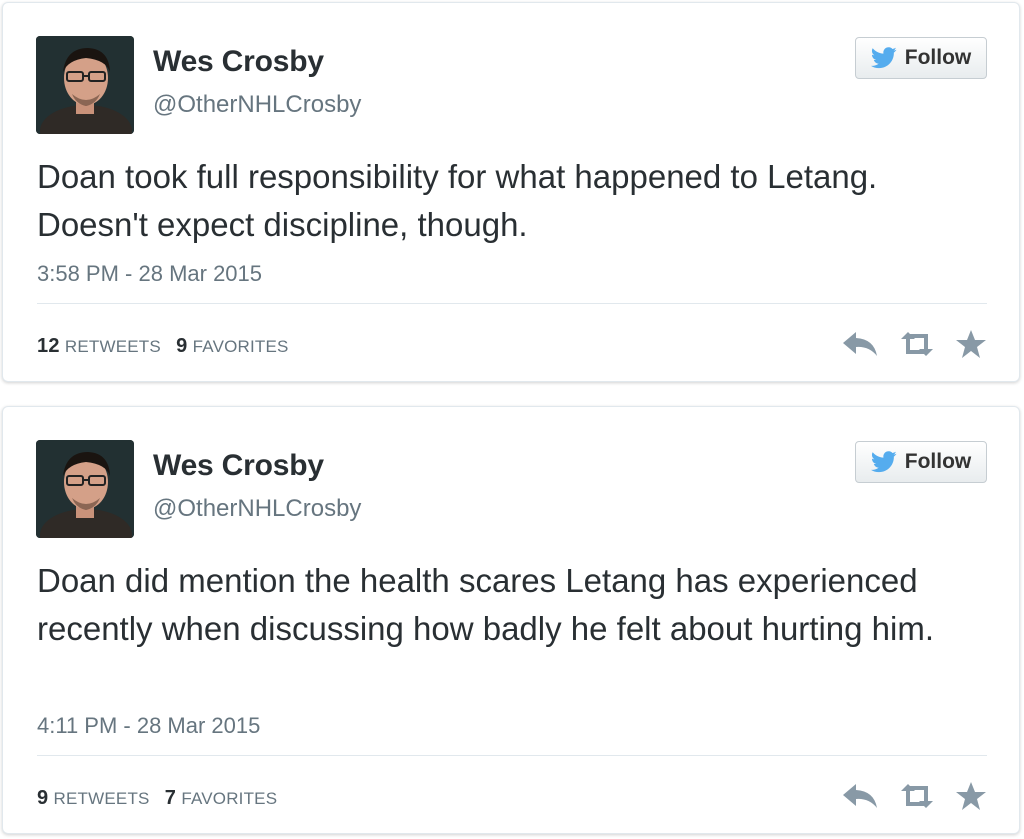  I want to click on favorite-count: 9, so click(181, 346).